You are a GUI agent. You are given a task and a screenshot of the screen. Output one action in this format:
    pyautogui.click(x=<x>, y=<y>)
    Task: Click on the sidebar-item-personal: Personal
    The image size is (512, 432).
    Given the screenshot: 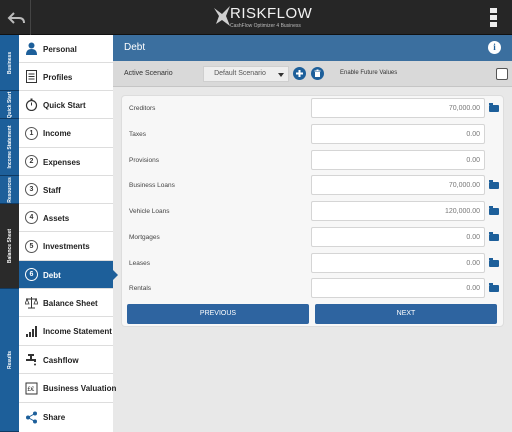 What is the action you would take?
    pyautogui.click(x=66, y=49)
    